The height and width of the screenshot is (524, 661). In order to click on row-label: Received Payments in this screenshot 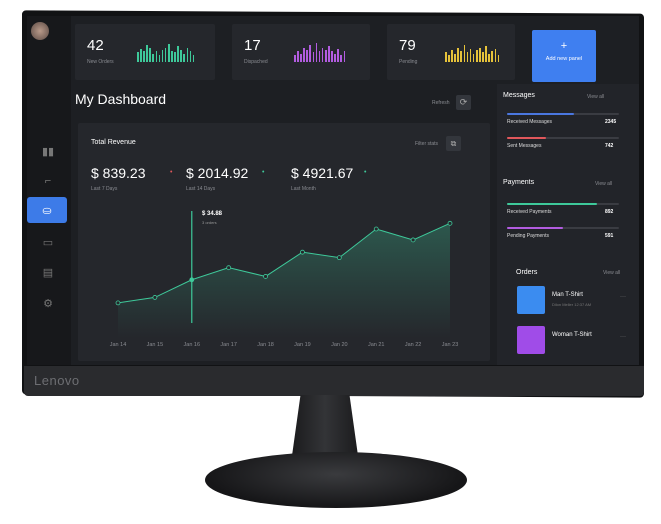, I will do `click(529, 212)`.